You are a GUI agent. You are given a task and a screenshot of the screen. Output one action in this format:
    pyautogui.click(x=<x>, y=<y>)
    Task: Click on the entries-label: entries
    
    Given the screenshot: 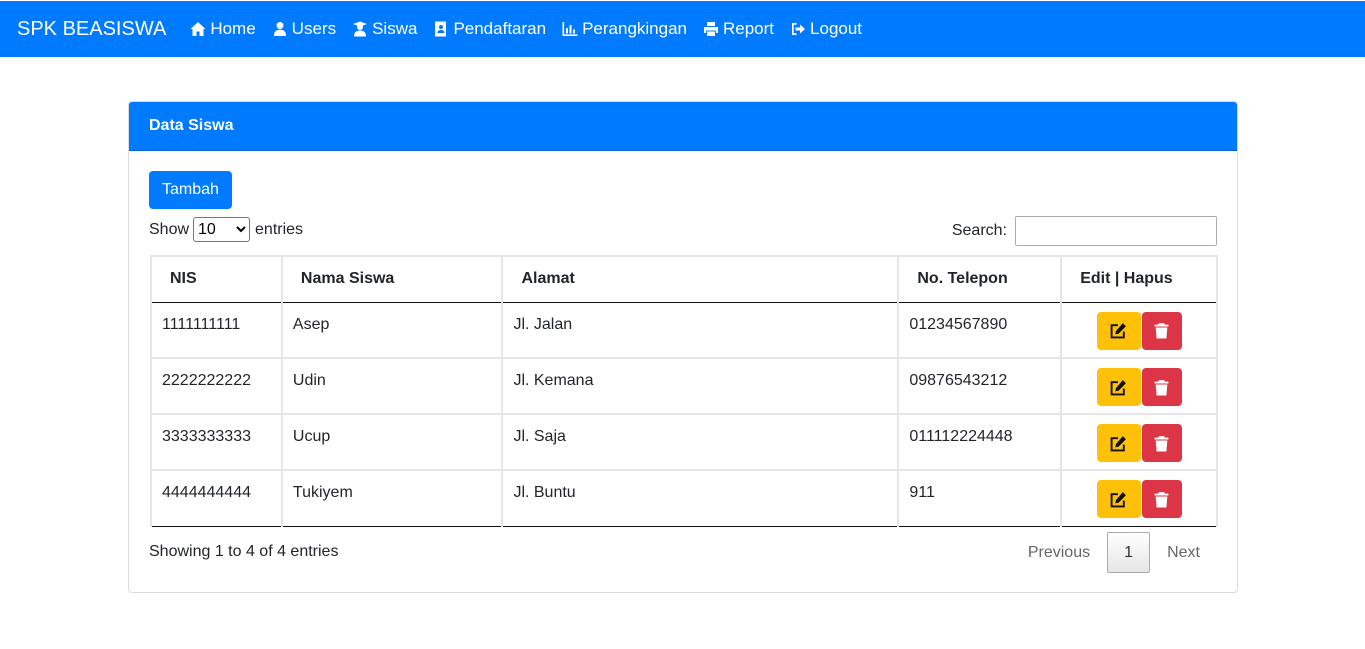 What is the action you would take?
    pyautogui.click(x=279, y=229)
    